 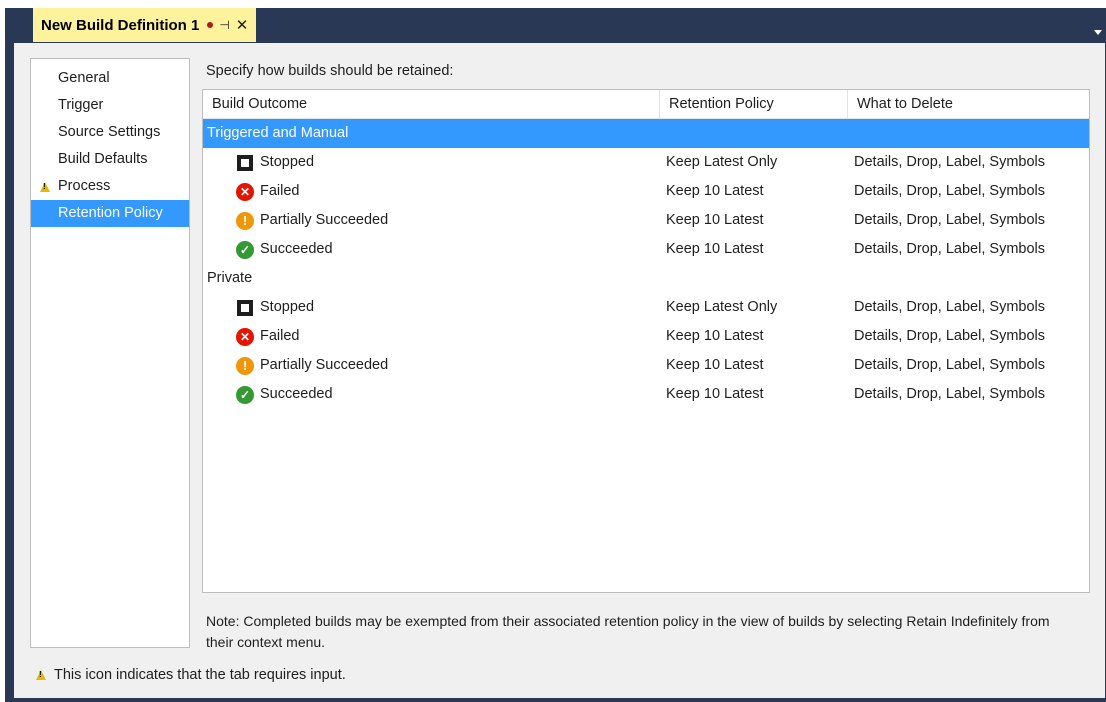 I want to click on nav-item-retention-policy: Retention Policy, so click(x=110, y=213).